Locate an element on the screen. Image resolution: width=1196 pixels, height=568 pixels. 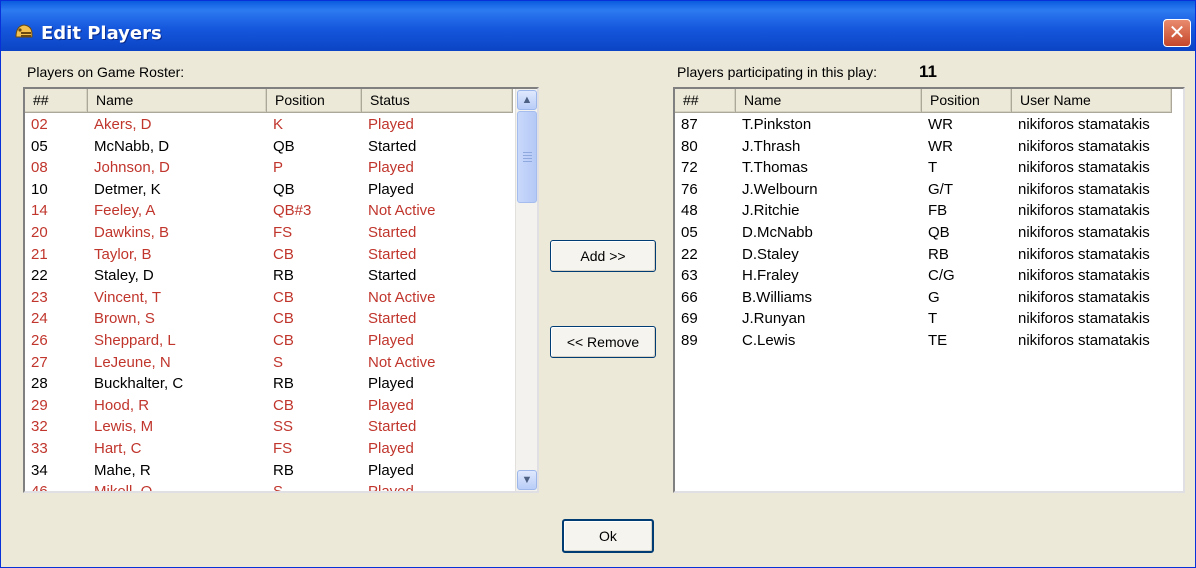
participant-position-cell: RB is located at coordinates (938, 254).